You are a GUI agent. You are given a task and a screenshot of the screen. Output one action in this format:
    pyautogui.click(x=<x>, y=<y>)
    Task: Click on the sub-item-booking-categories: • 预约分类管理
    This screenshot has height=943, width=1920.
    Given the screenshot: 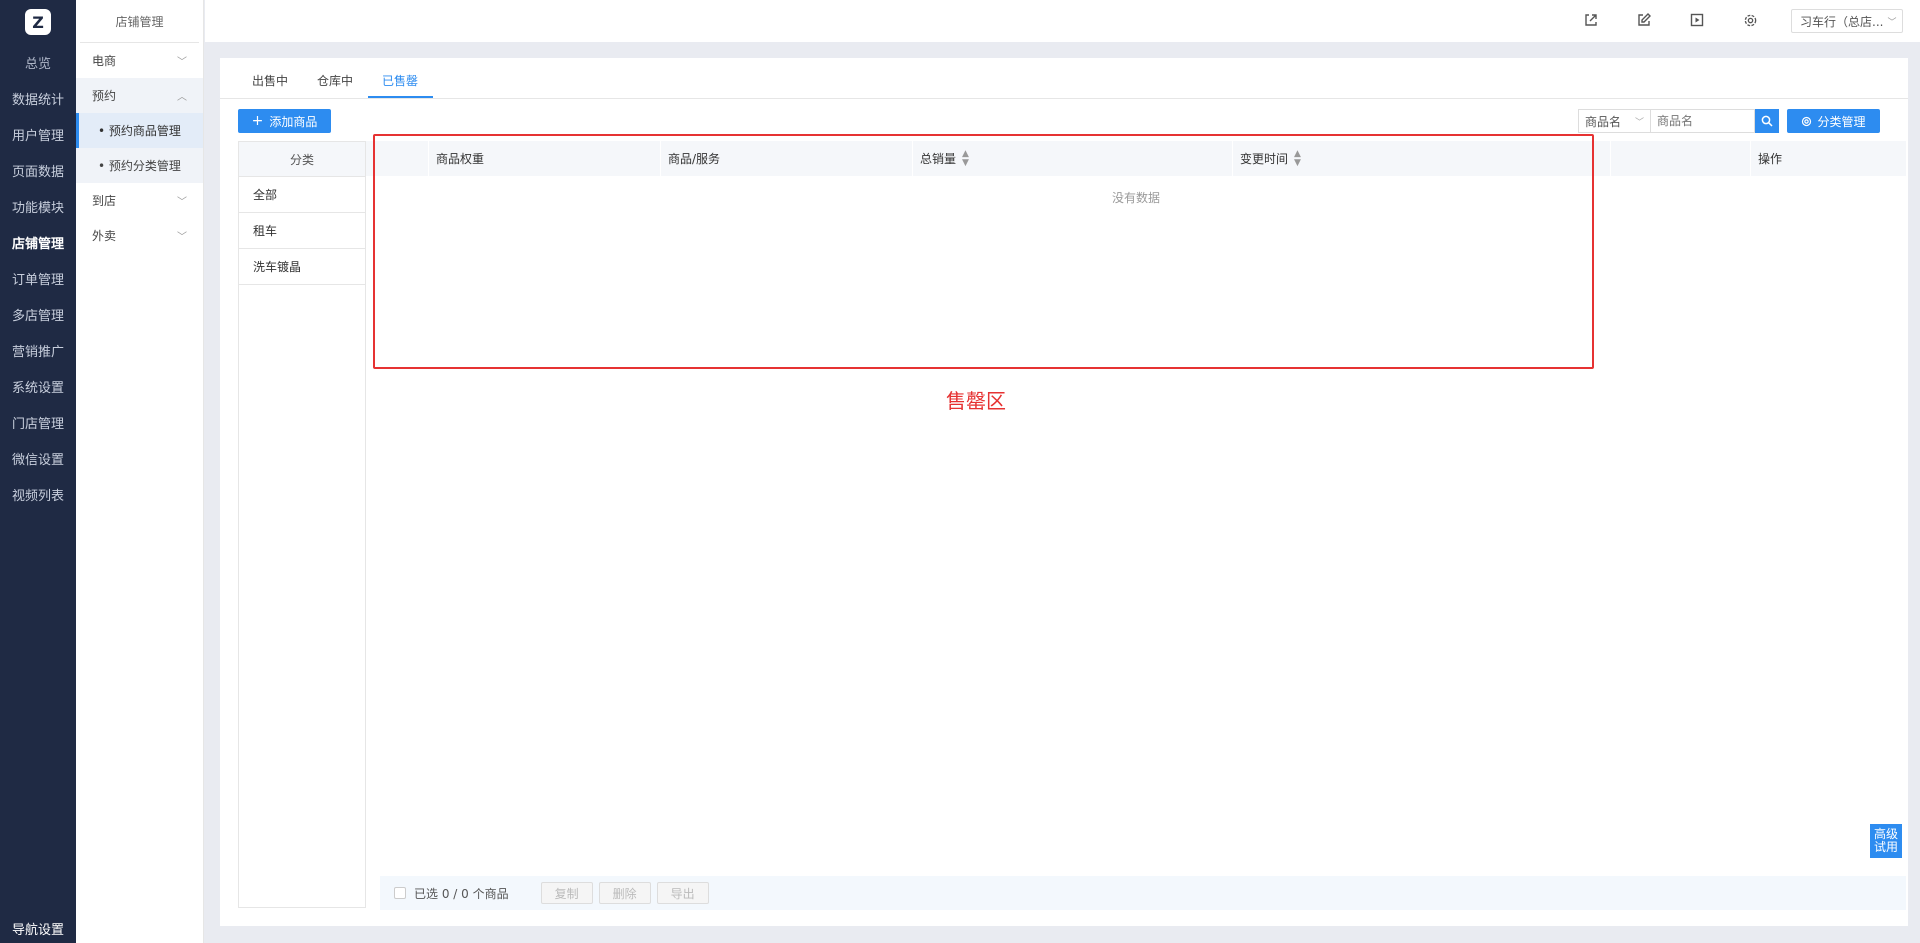 What is the action you would take?
    pyautogui.click(x=139, y=165)
    